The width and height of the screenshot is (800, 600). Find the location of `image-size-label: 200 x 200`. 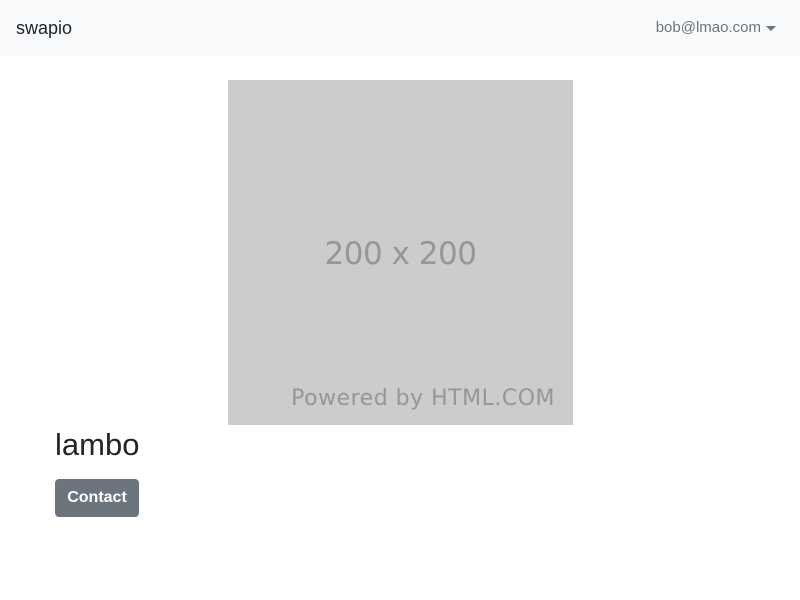

image-size-label: 200 x 200 is located at coordinates (400, 254).